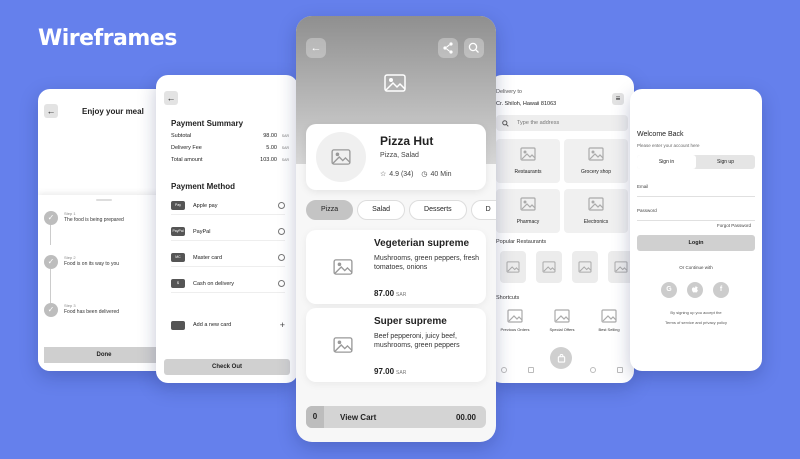 The image size is (800, 459). What do you see at coordinates (381, 210) in the screenshot?
I see `tab-salad: Salad` at bounding box center [381, 210].